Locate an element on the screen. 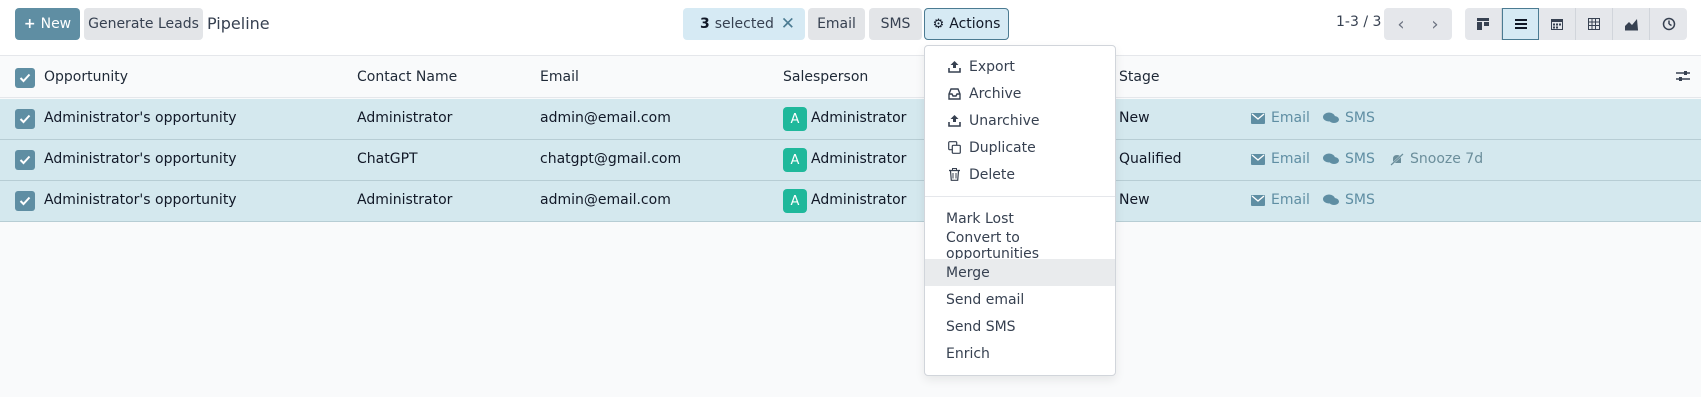 This screenshot has width=1701, height=397. bell-slash-icon is located at coordinates (1397, 159).